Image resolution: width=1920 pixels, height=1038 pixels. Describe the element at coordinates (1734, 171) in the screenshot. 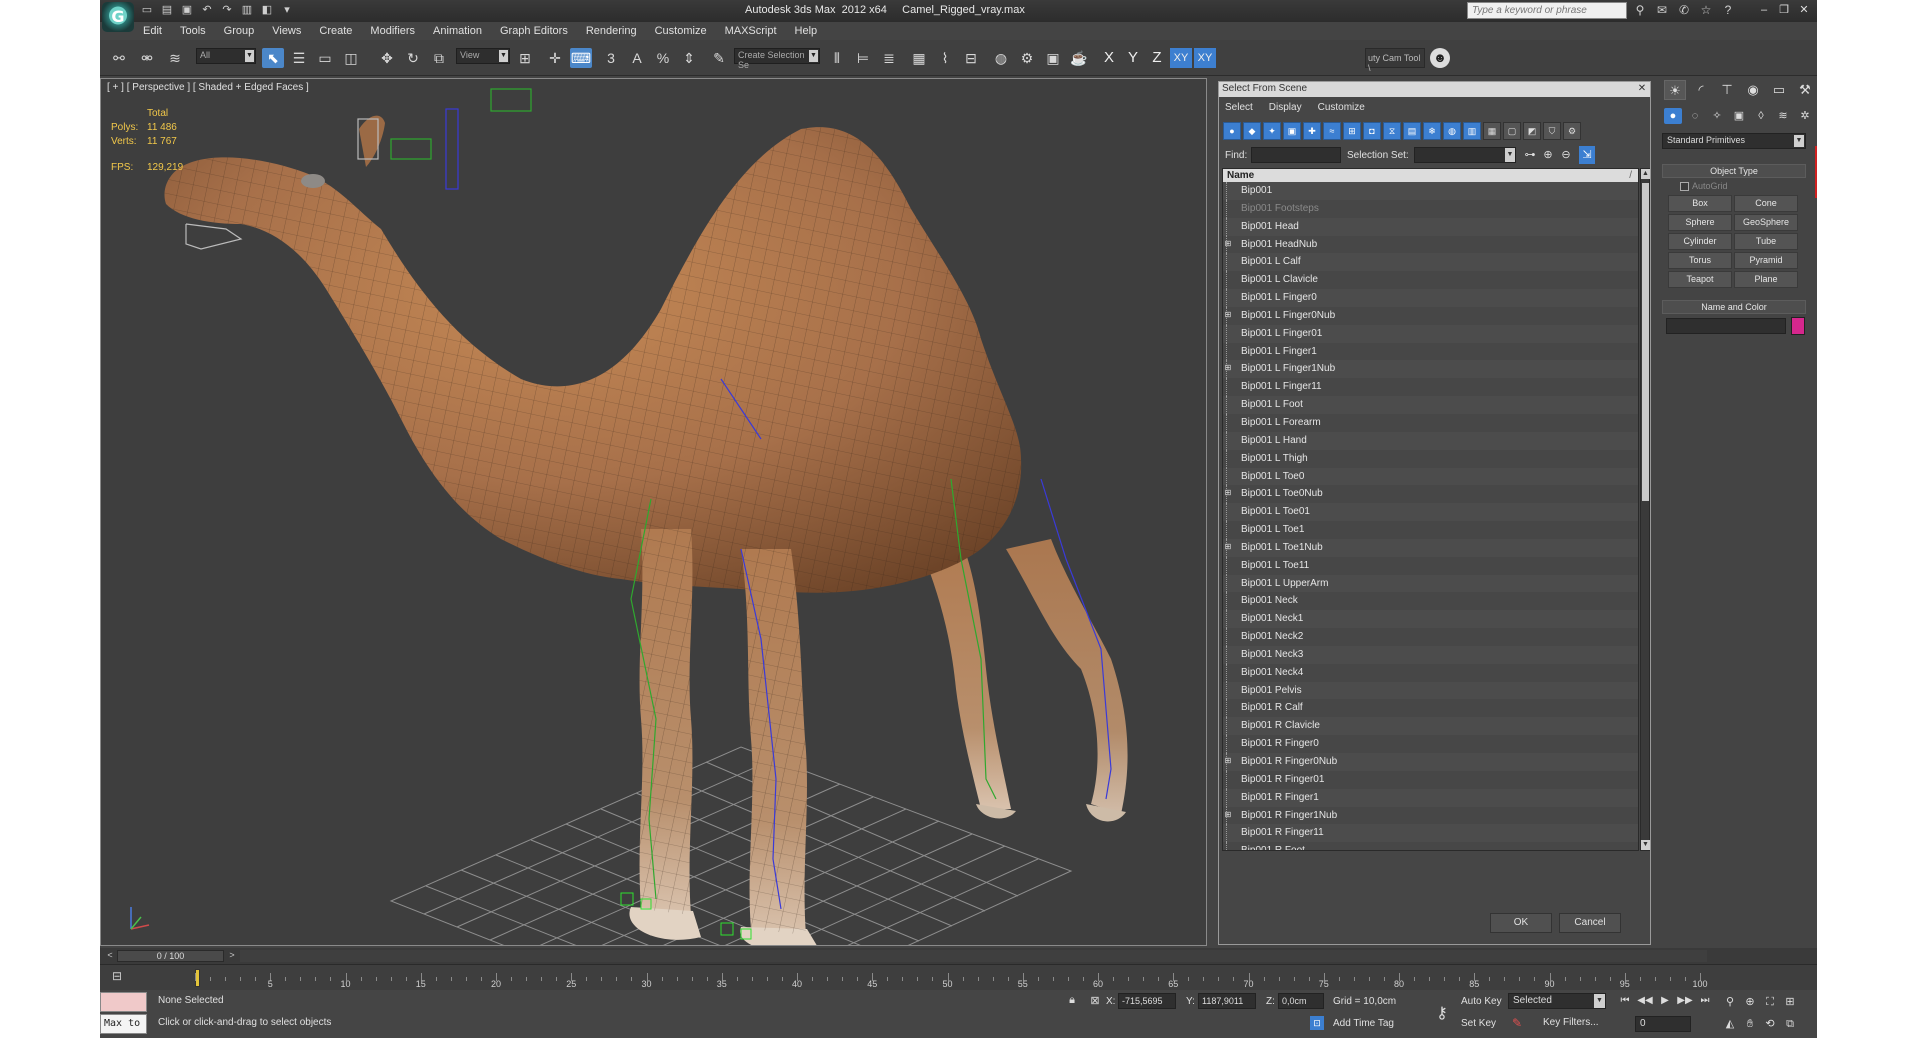

I see `object-type-rollout: Object Type` at that location.